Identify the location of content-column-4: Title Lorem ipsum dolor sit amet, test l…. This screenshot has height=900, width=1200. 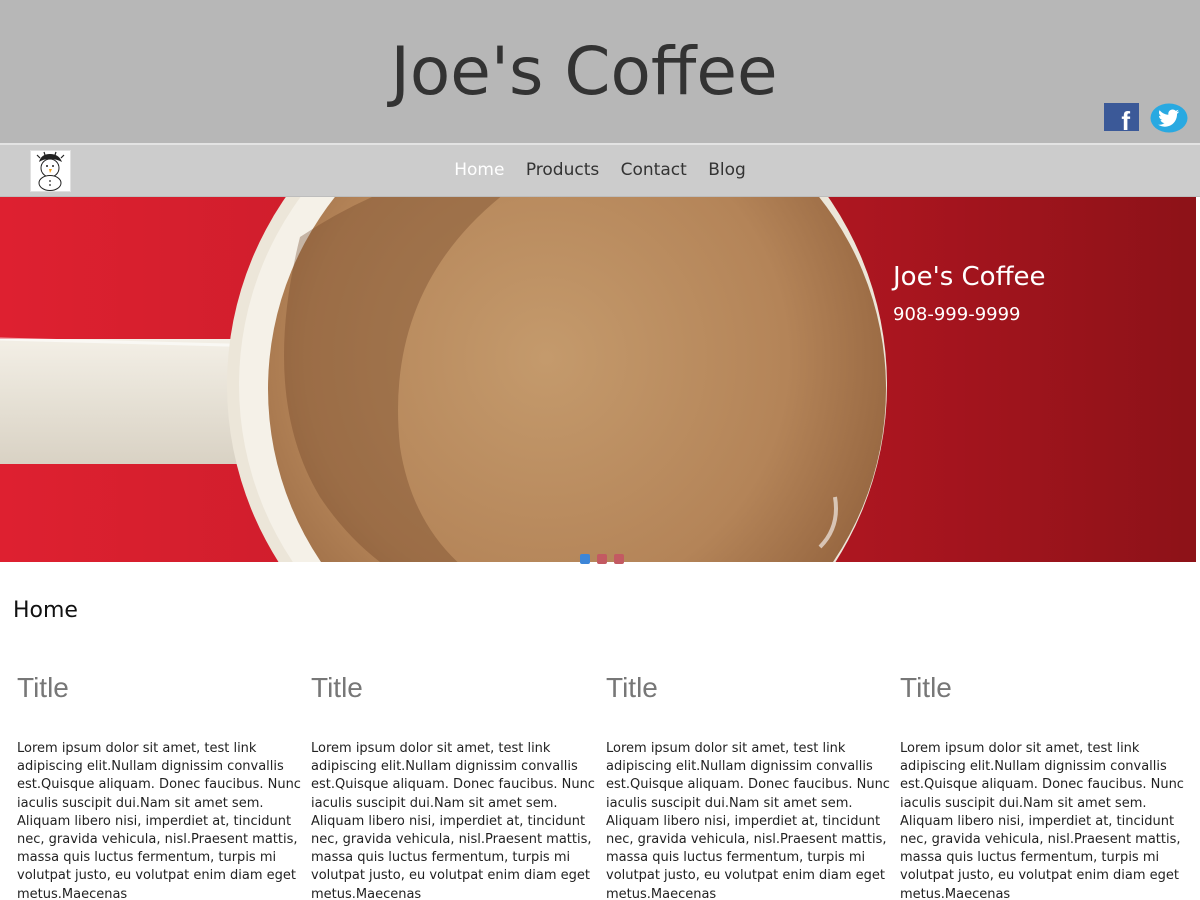
(1042, 785).